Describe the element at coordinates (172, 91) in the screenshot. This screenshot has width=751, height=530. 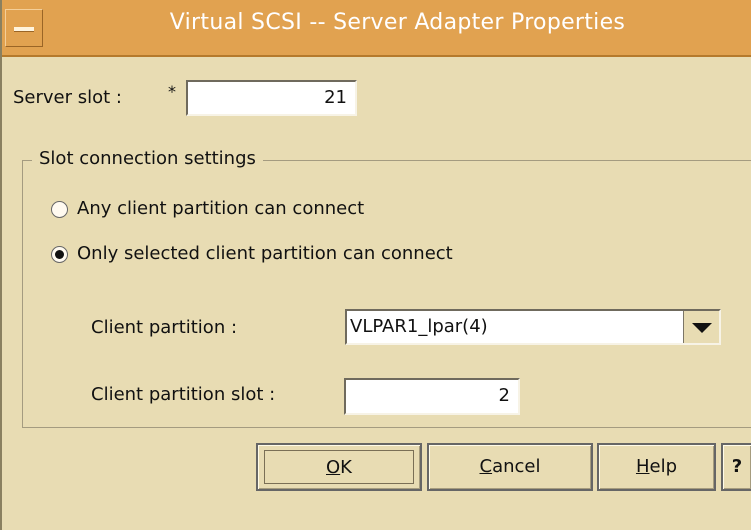
I see `required-mark: *` at that location.